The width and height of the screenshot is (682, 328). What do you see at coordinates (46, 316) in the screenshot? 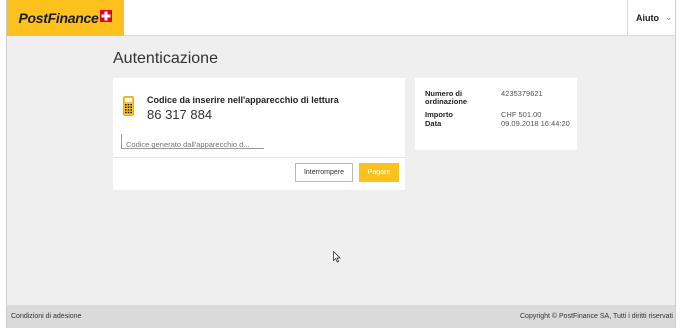
I see `terms-link: Condizioni di adesione` at bounding box center [46, 316].